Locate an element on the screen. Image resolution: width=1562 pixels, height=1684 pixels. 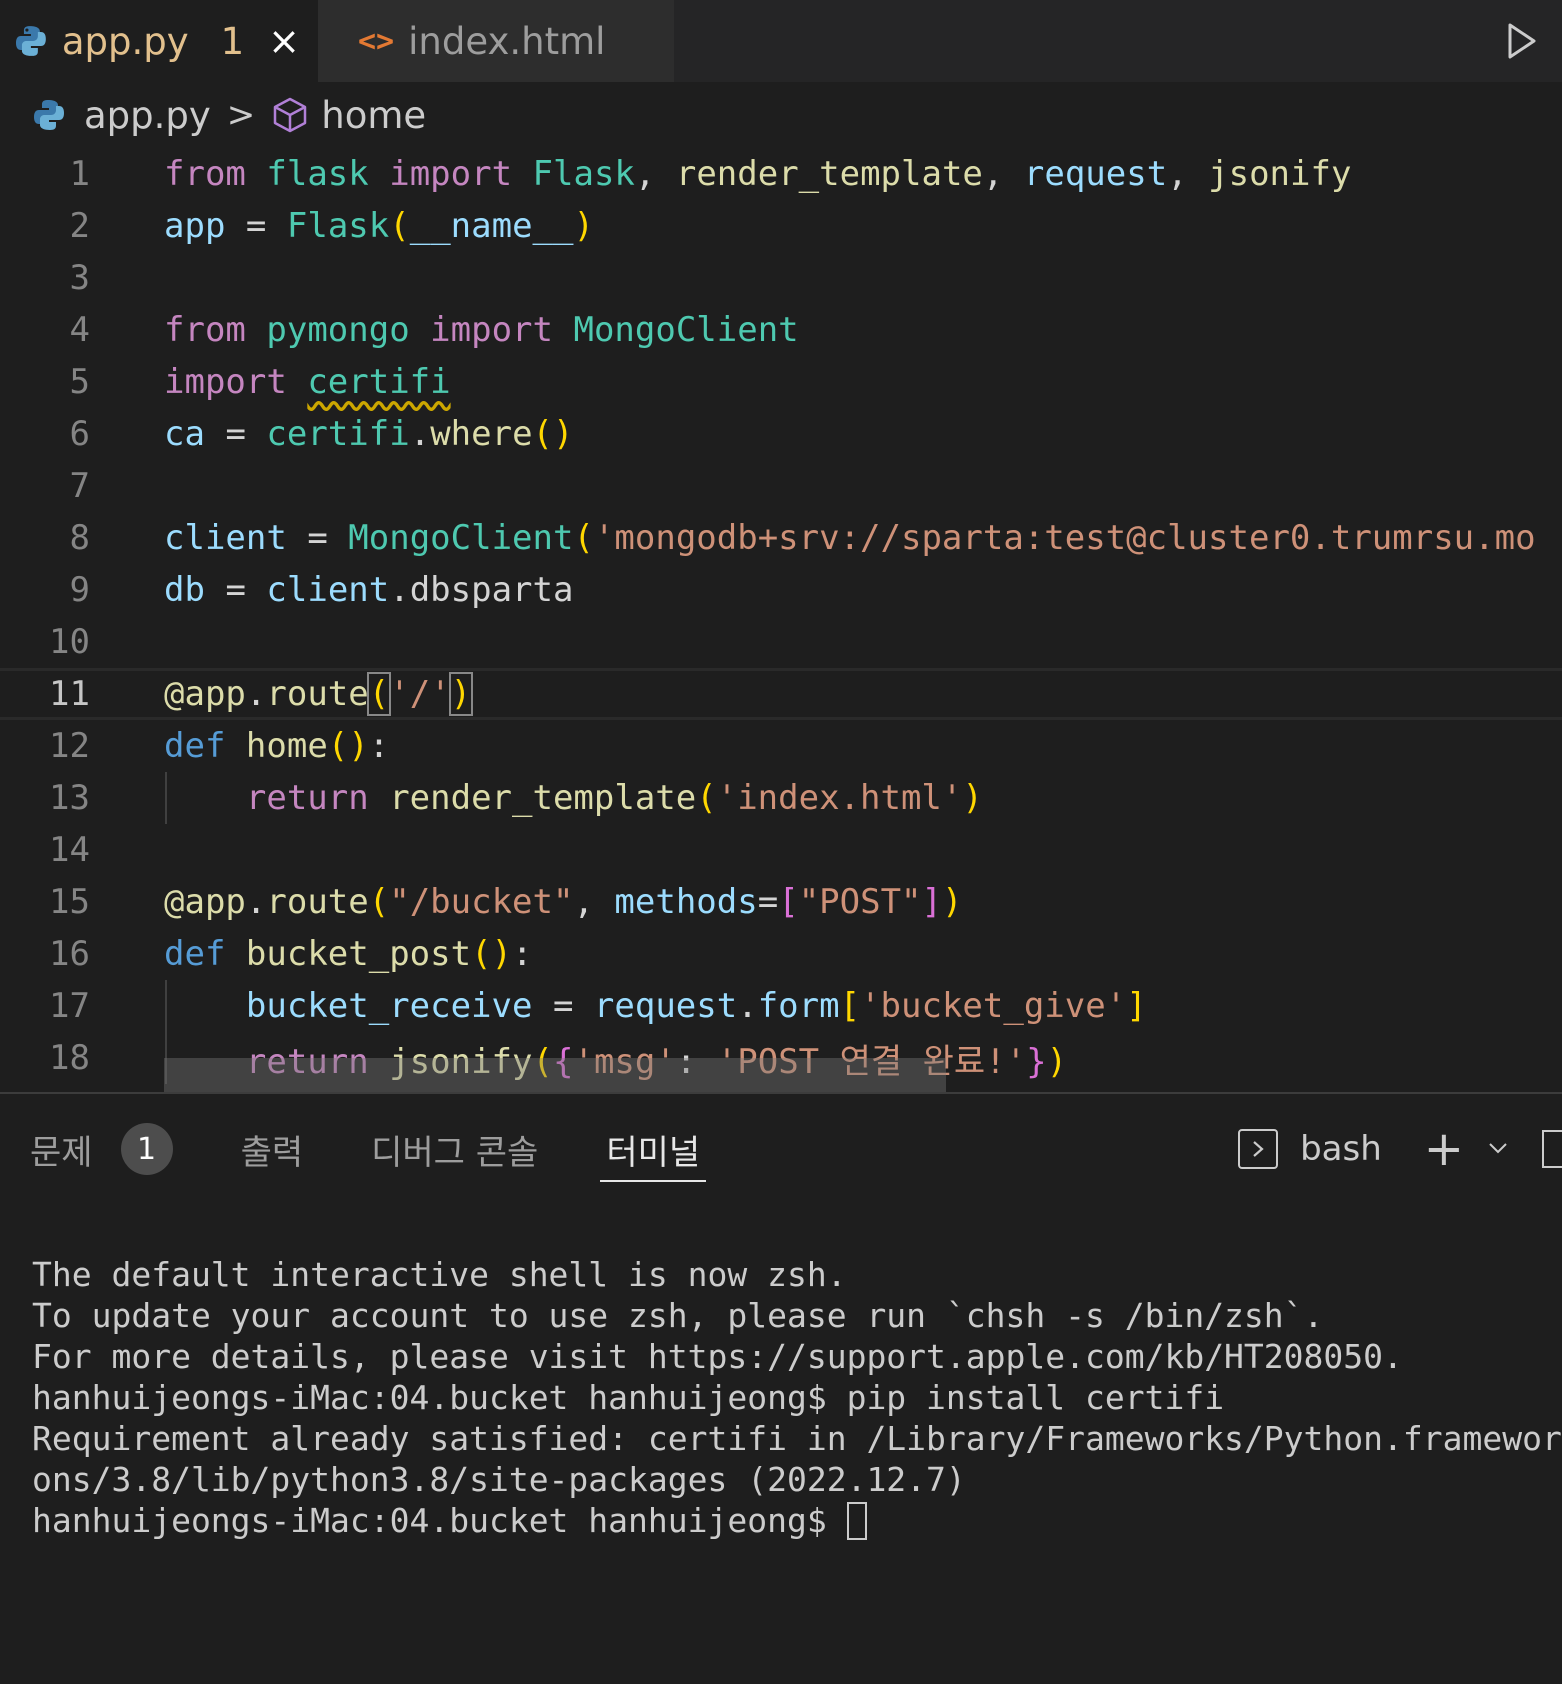
problem-count: 1 is located at coordinates (232, 41).